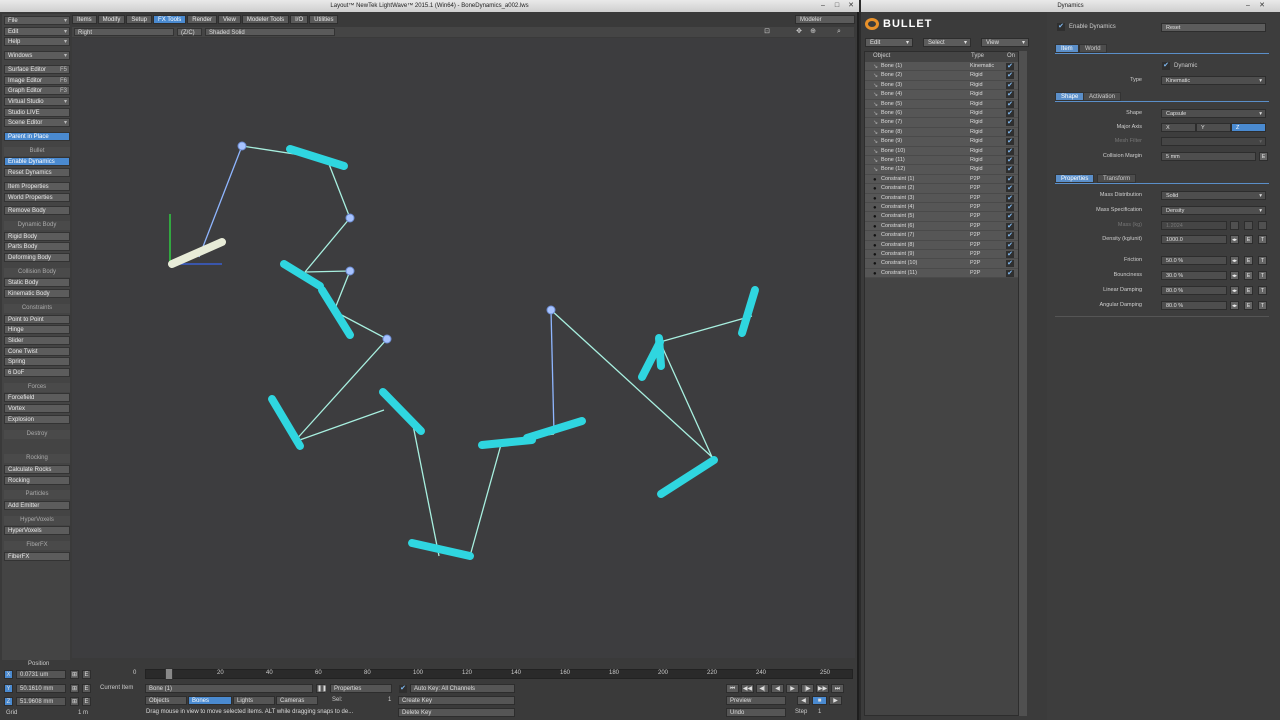  What do you see at coordinates (819, 700) in the screenshot?
I see `stop-icon: ■` at bounding box center [819, 700].